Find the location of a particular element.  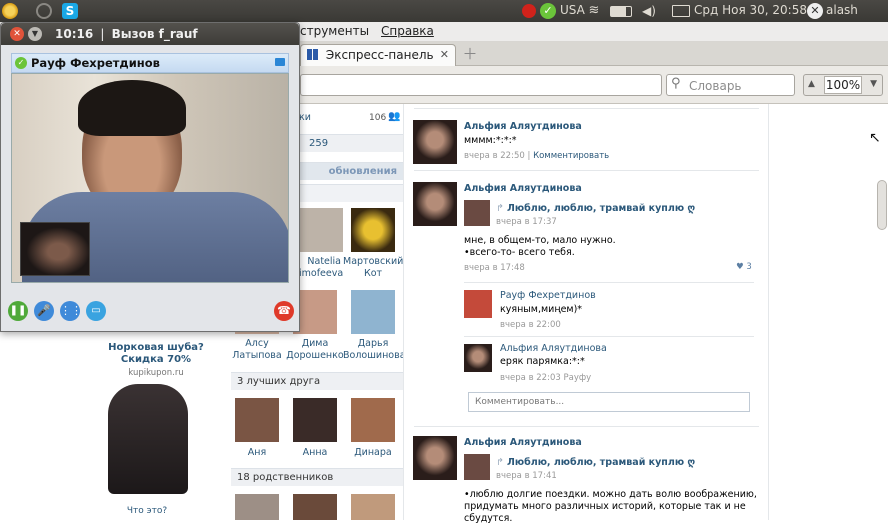

skype-status-icon: ✓ is located at coordinates (548, 11).